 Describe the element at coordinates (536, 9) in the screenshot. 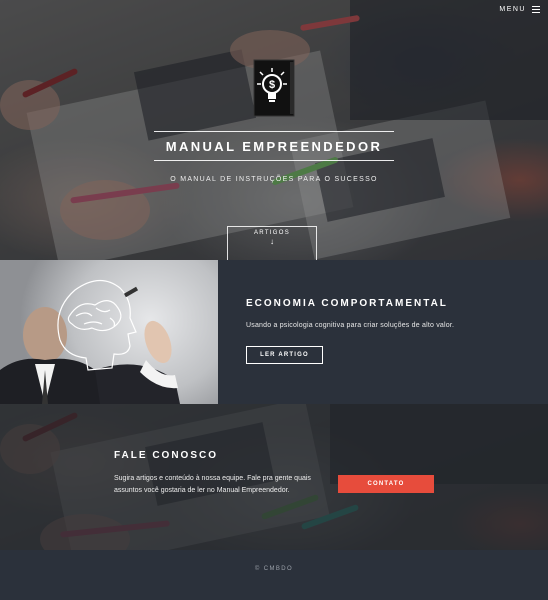

I see `hamburger-icon` at that location.